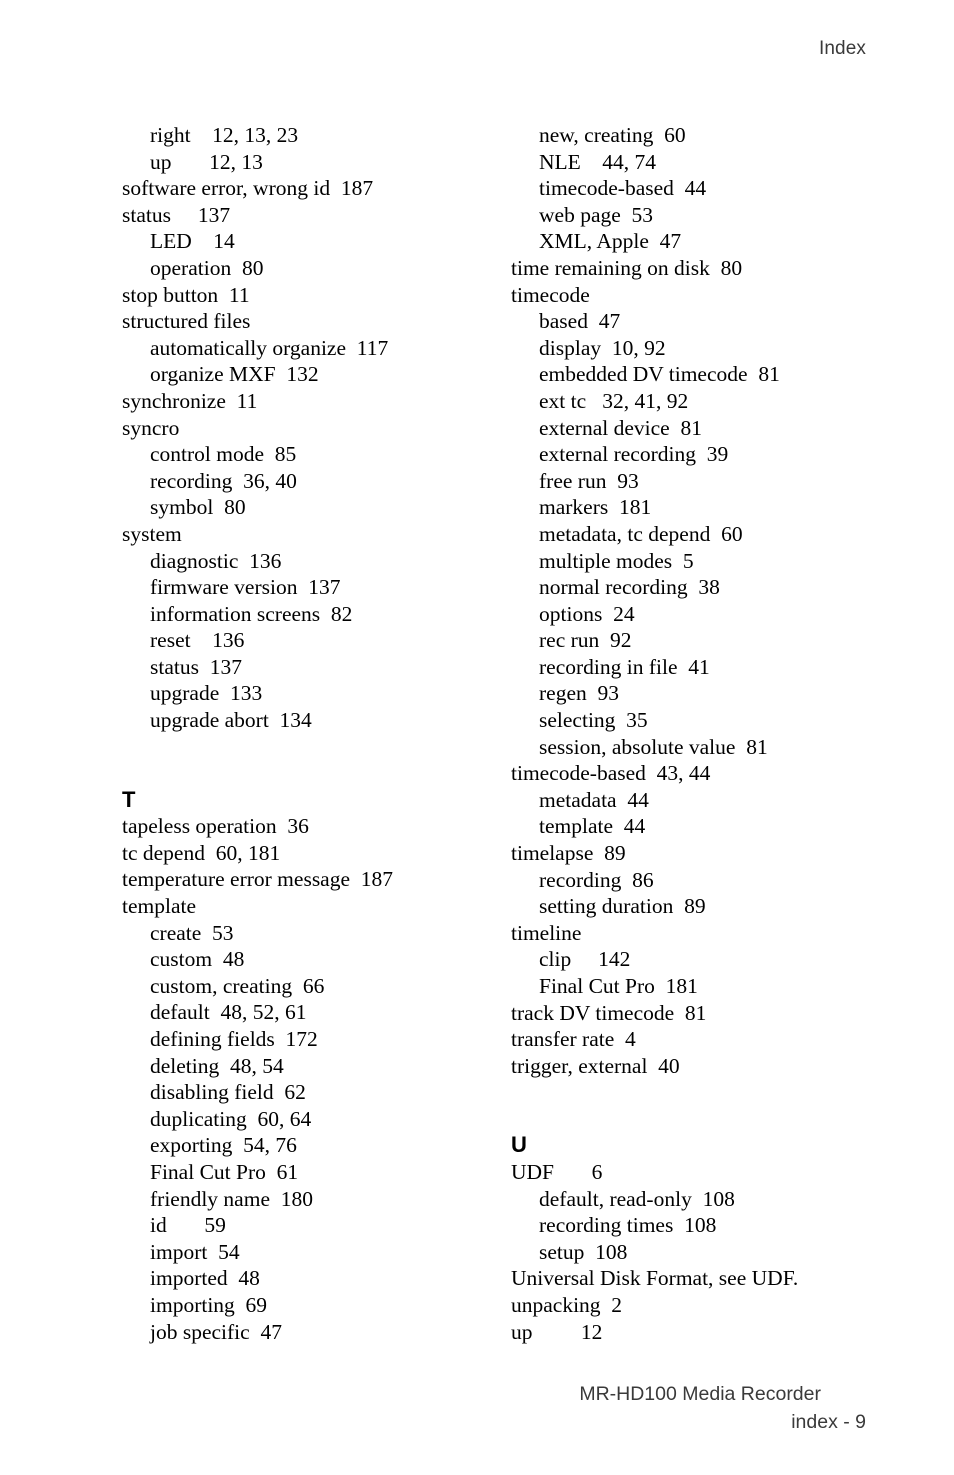  What do you see at coordinates (228, 1012) in the screenshot?
I see `index-subentry: default 48, 52, 61` at bounding box center [228, 1012].